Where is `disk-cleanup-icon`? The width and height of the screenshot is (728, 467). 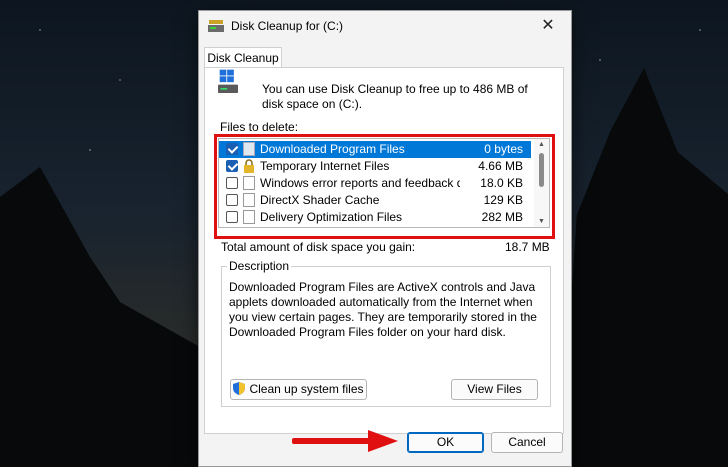
disk-cleanup-icon is located at coordinates (216, 26).